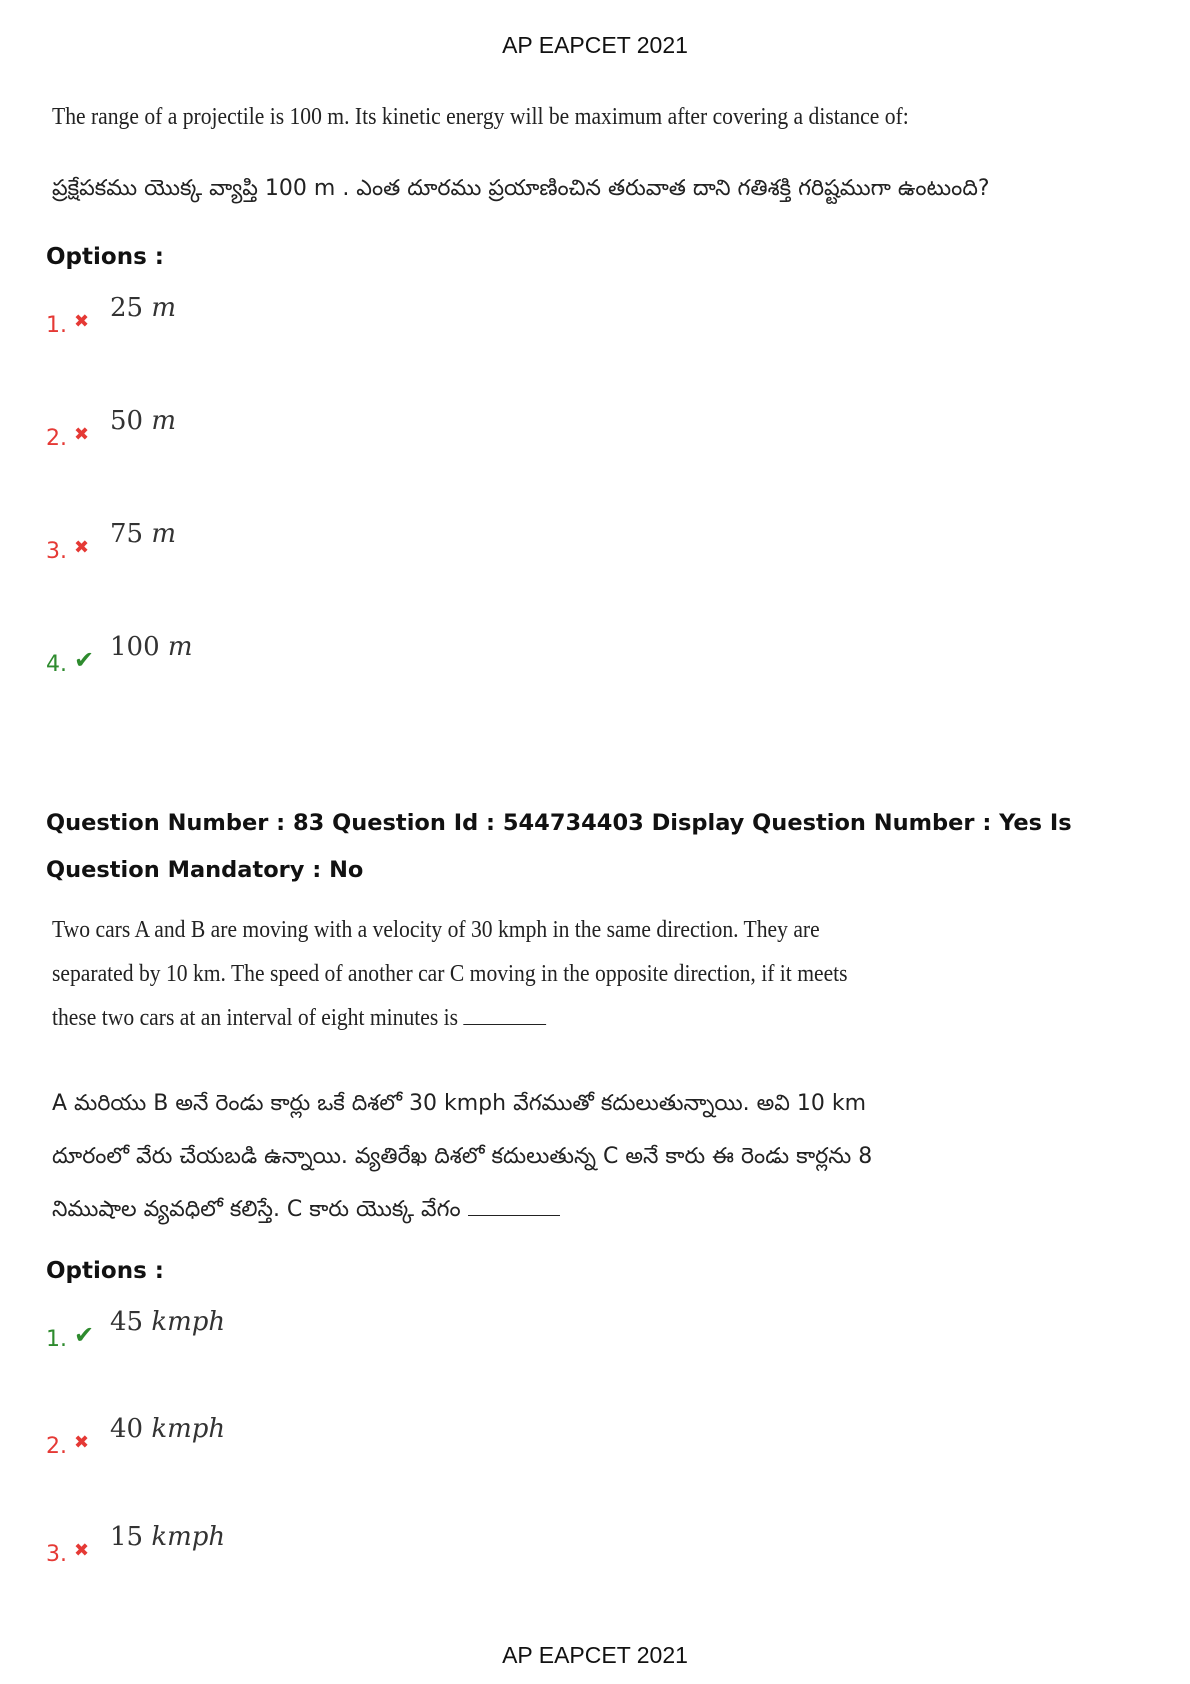  What do you see at coordinates (143, 421) in the screenshot?
I see `option-value: 50 m` at bounding box center [143, 421].